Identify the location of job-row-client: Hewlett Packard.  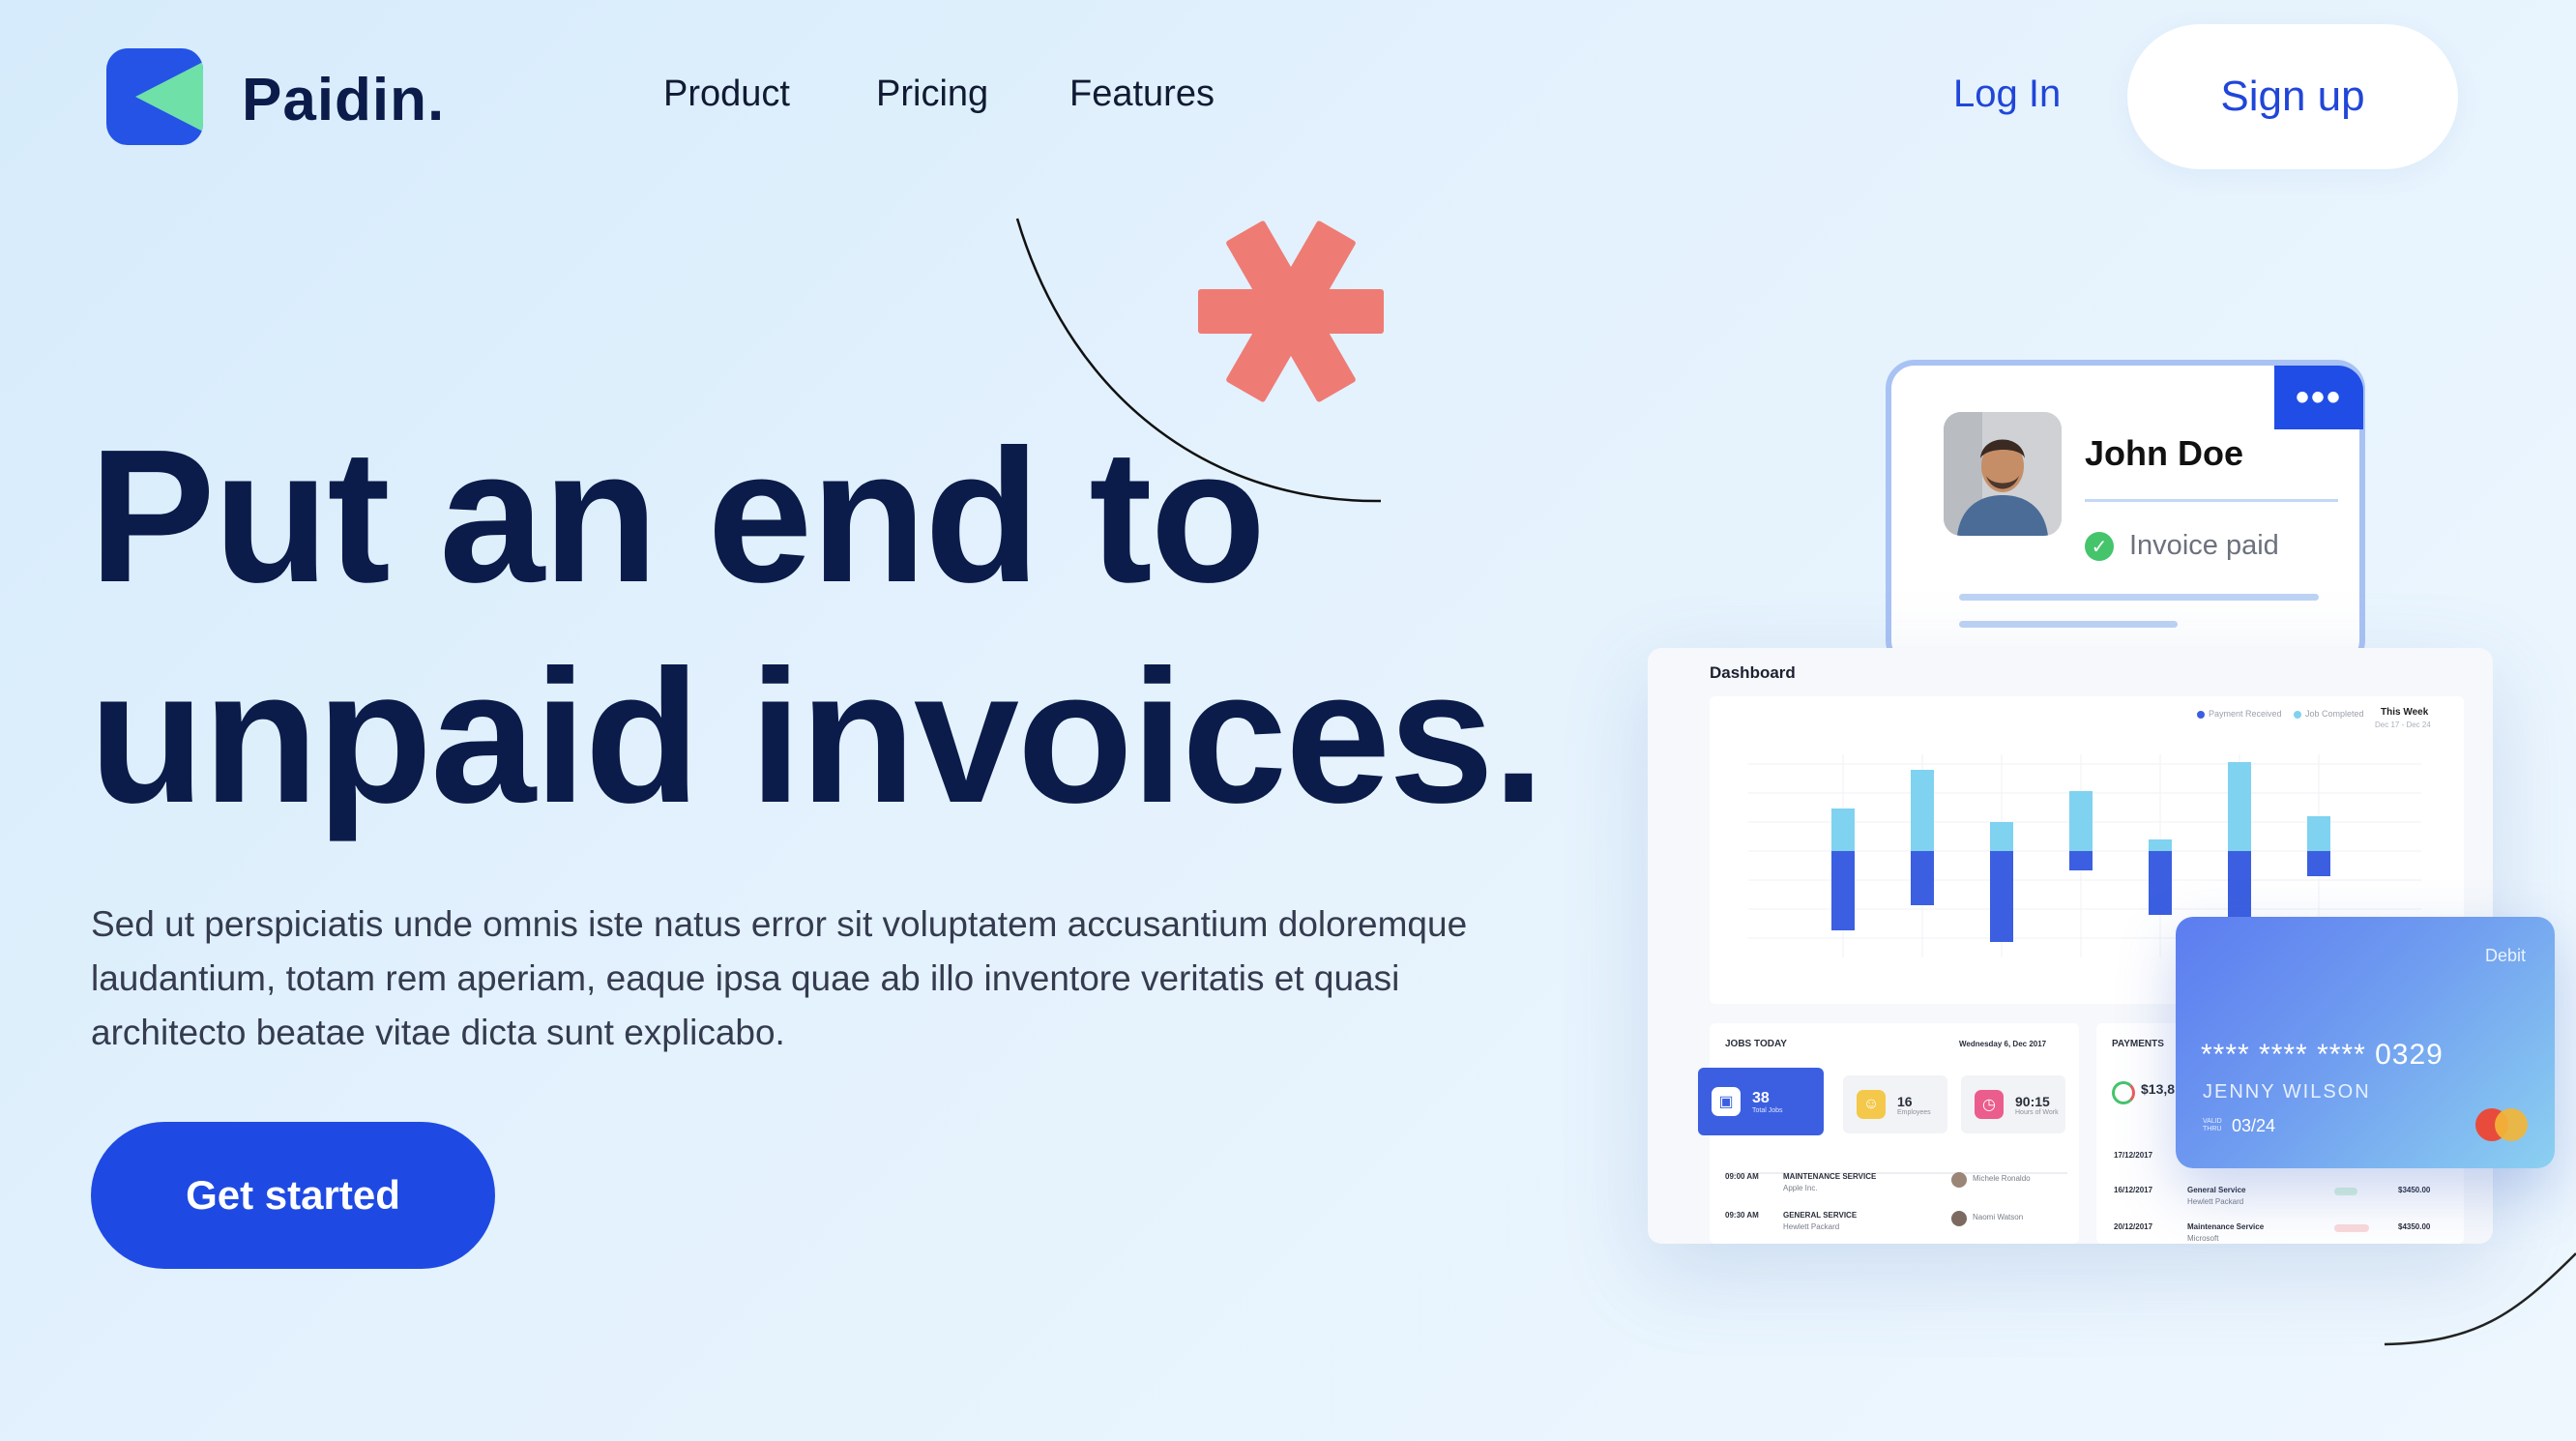
(1811, 1227).